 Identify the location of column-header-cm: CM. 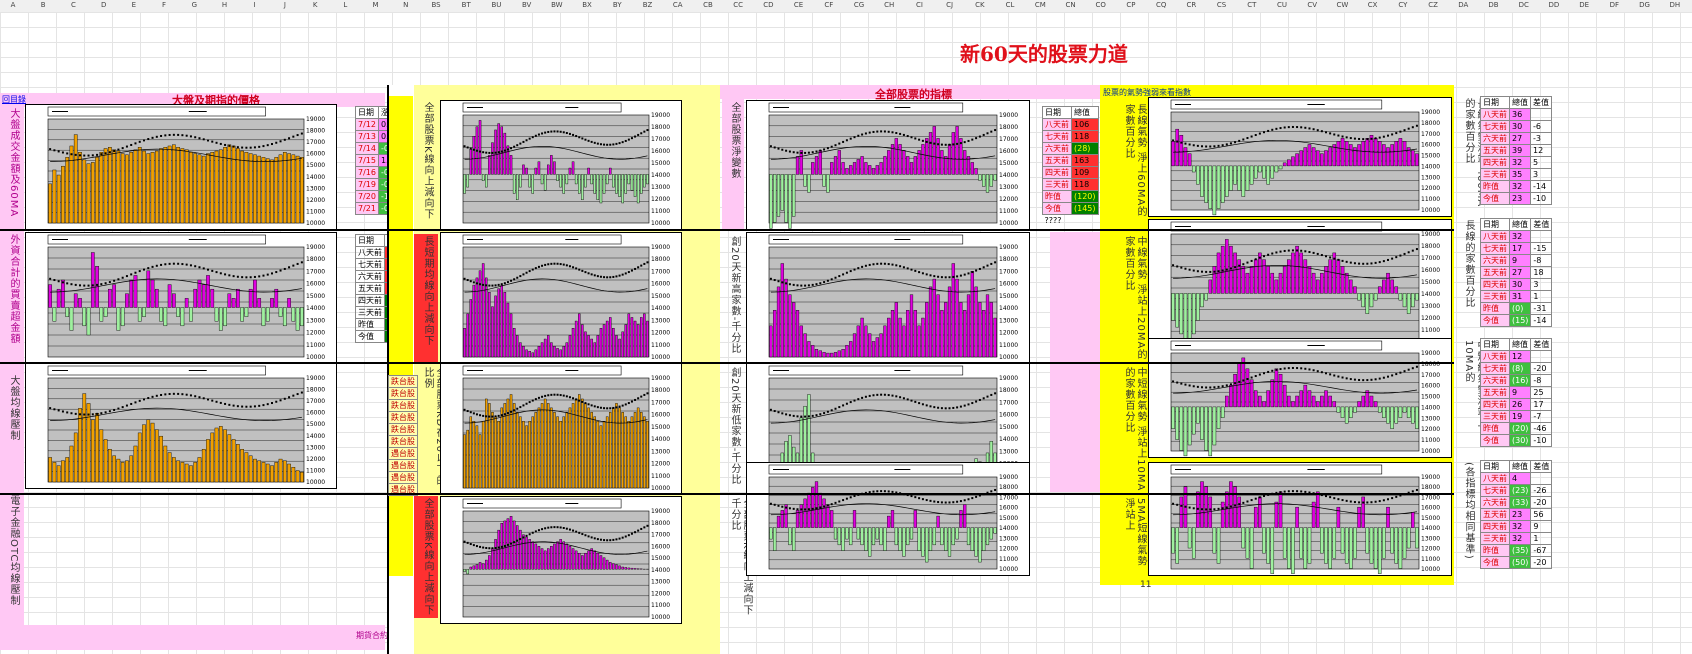
(1040, 5).